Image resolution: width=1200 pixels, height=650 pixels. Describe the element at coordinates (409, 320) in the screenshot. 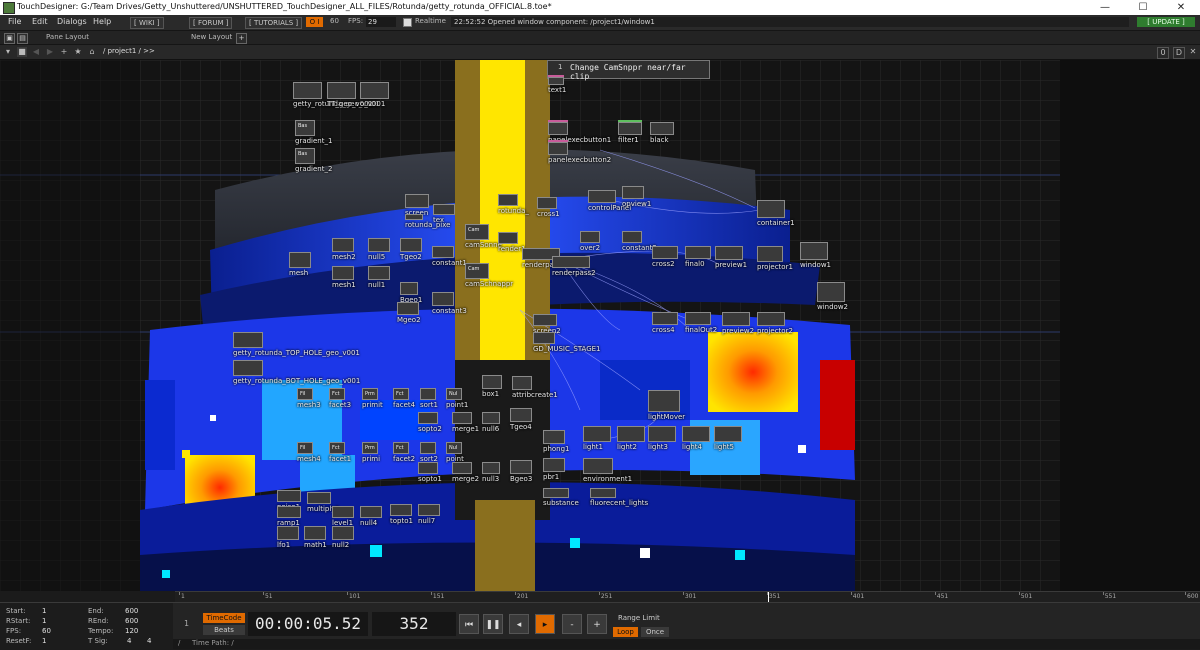

I see `node-label: Mgeo2` at that location.